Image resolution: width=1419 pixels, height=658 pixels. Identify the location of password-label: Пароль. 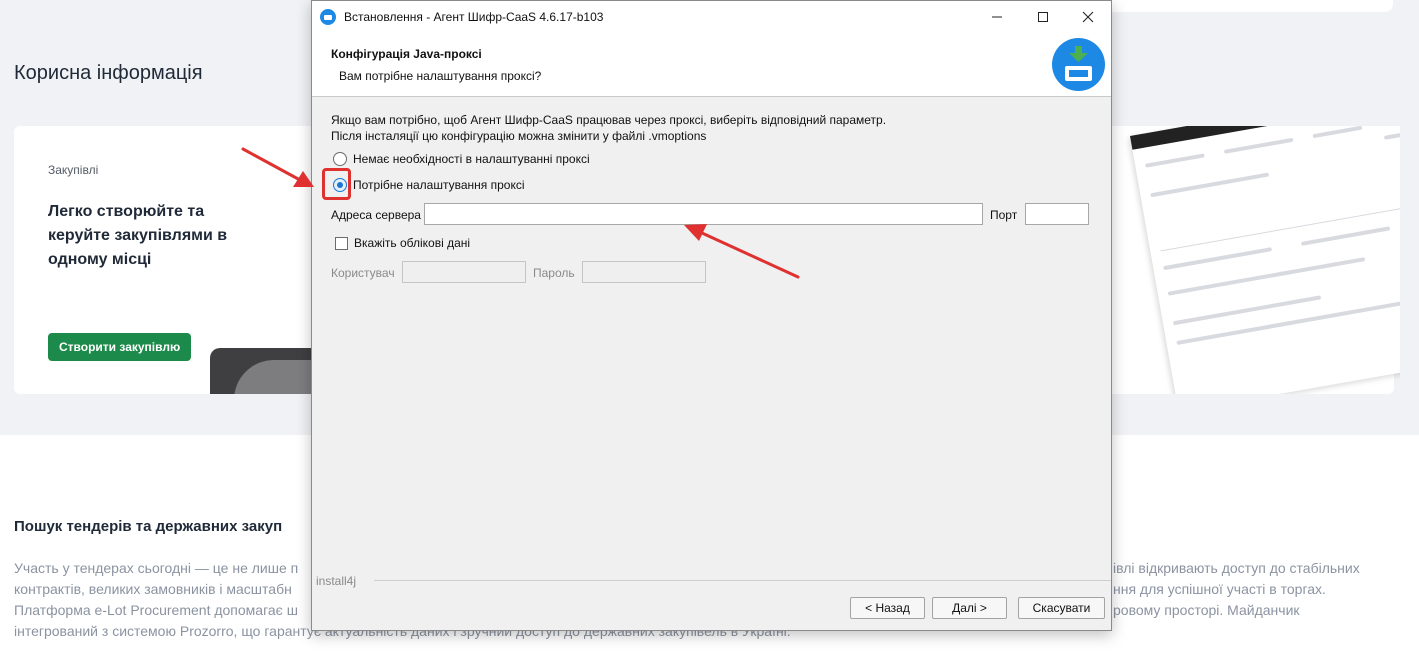
(554, 273).